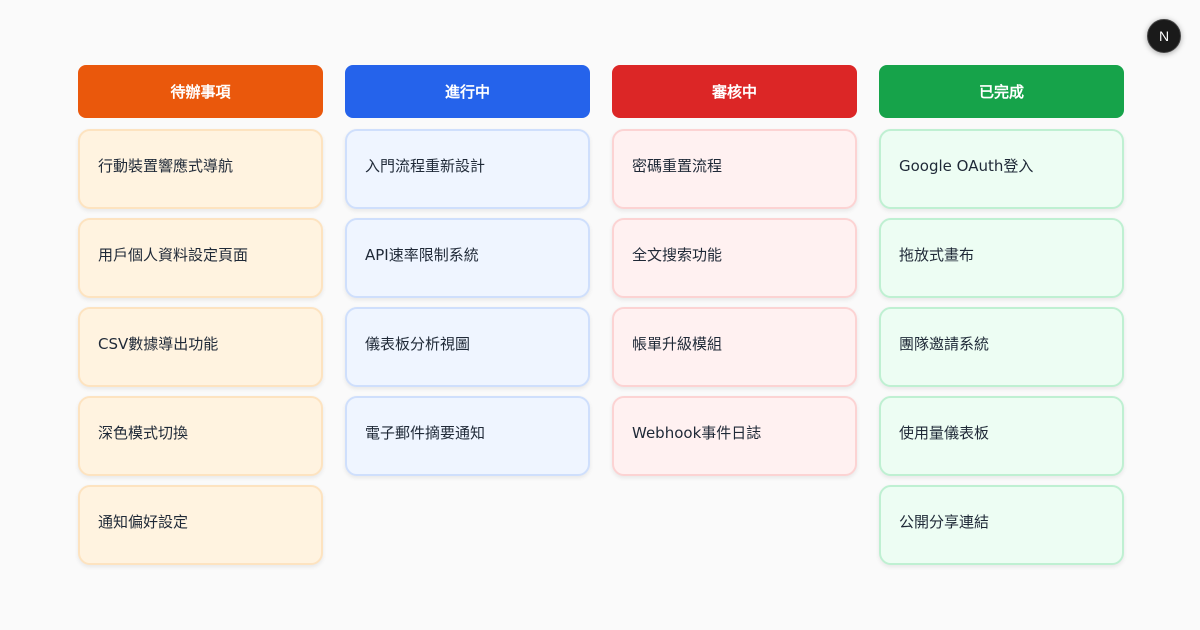 The image size is (1200, 630). What do you see at coordinates (467, 169) in the screenshot?
I see `task-card: 入門流程重新設計` at bounding box center [467, 169].